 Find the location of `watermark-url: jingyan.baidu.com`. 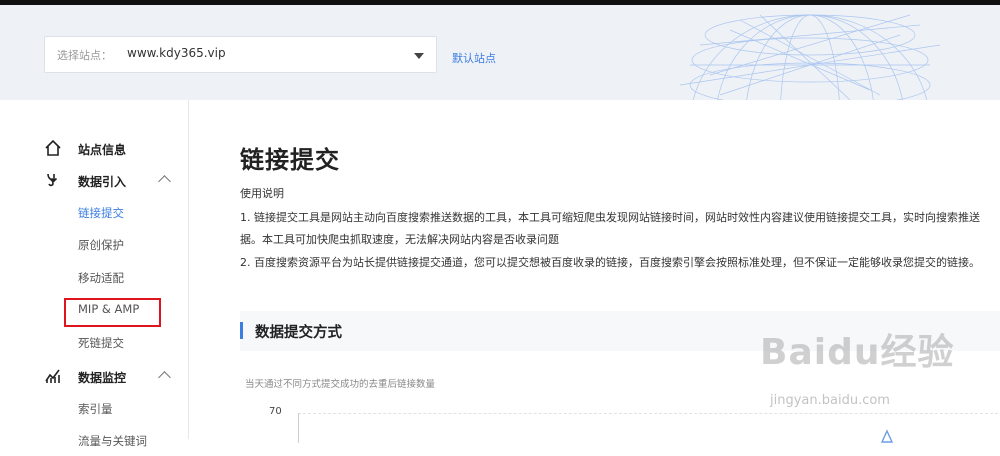

watermark-url: jingyan.baidu.com is located at coordinates (830, 400).